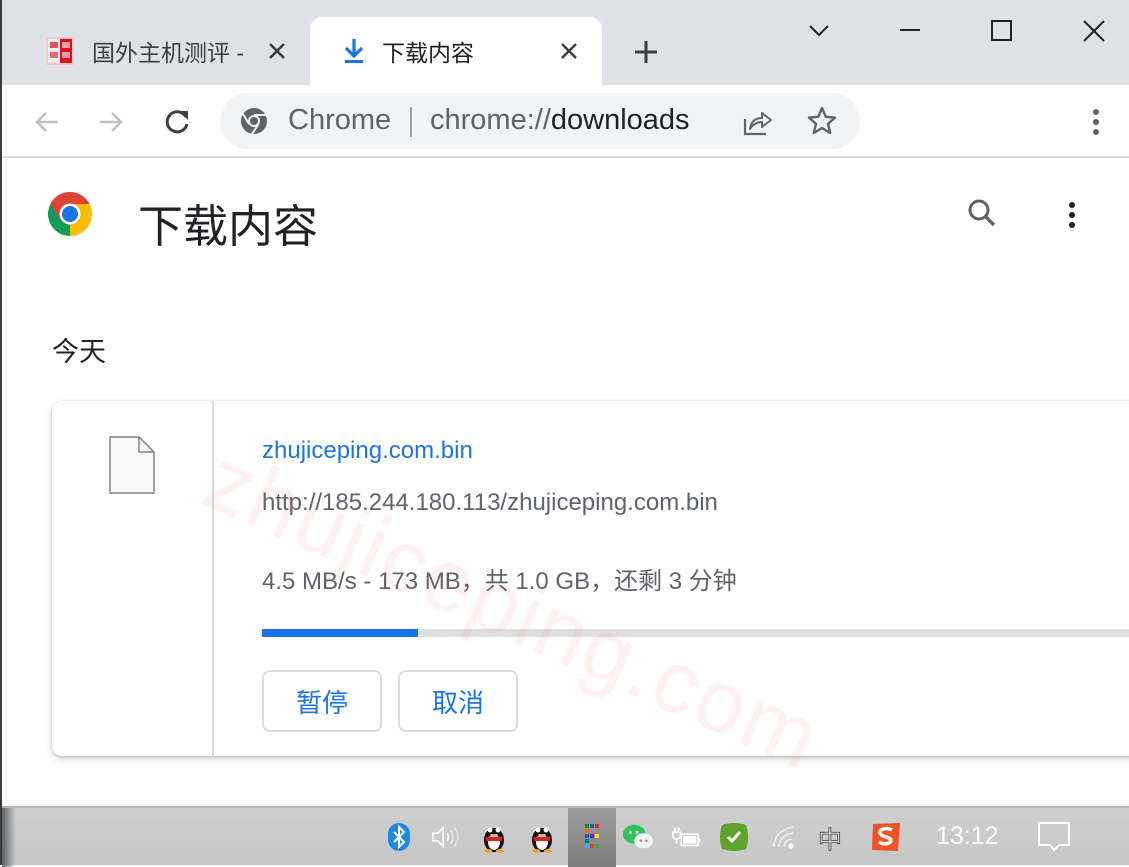 This screenshot has width=1129, height=867. I want to click on download-status: 4.5 MB/s - 173 MB，共 1.0 GB，还剩 3 分钟, so click(499, 581).